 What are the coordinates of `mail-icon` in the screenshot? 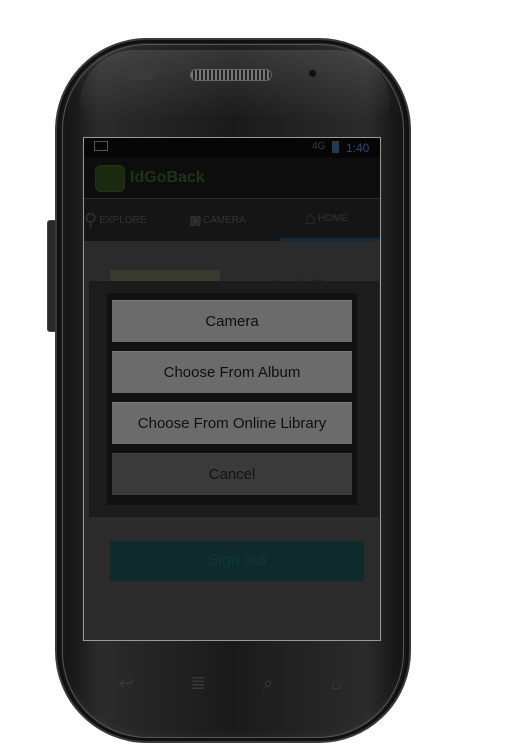 It's located at (101, 146).